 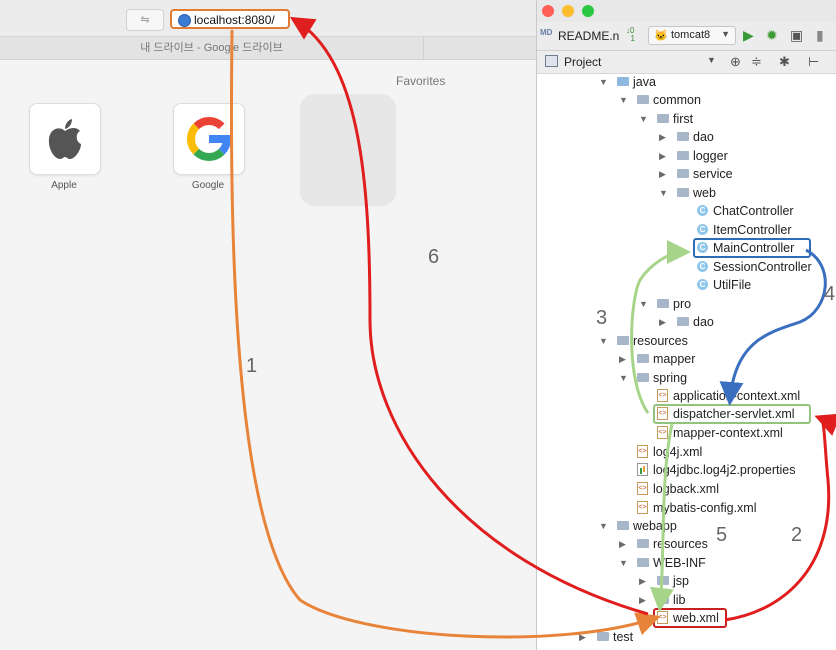 I want to click on favorite-empty-tile, so click(x=348, y=150).